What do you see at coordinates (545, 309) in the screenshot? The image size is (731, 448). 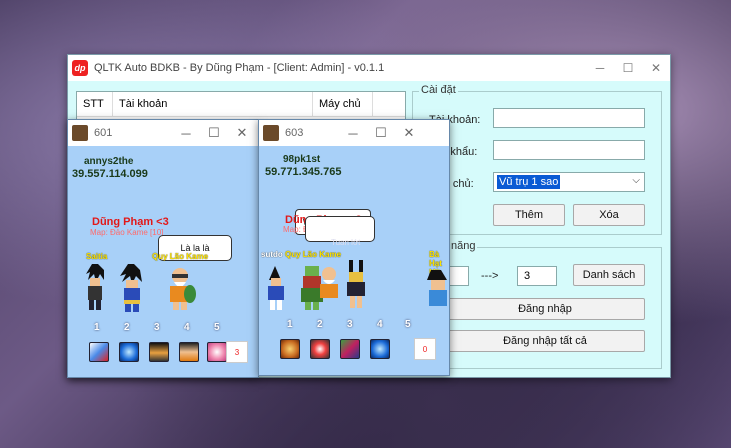 I see `login-button: Đăng nhập` at bounding box center [545, 309].